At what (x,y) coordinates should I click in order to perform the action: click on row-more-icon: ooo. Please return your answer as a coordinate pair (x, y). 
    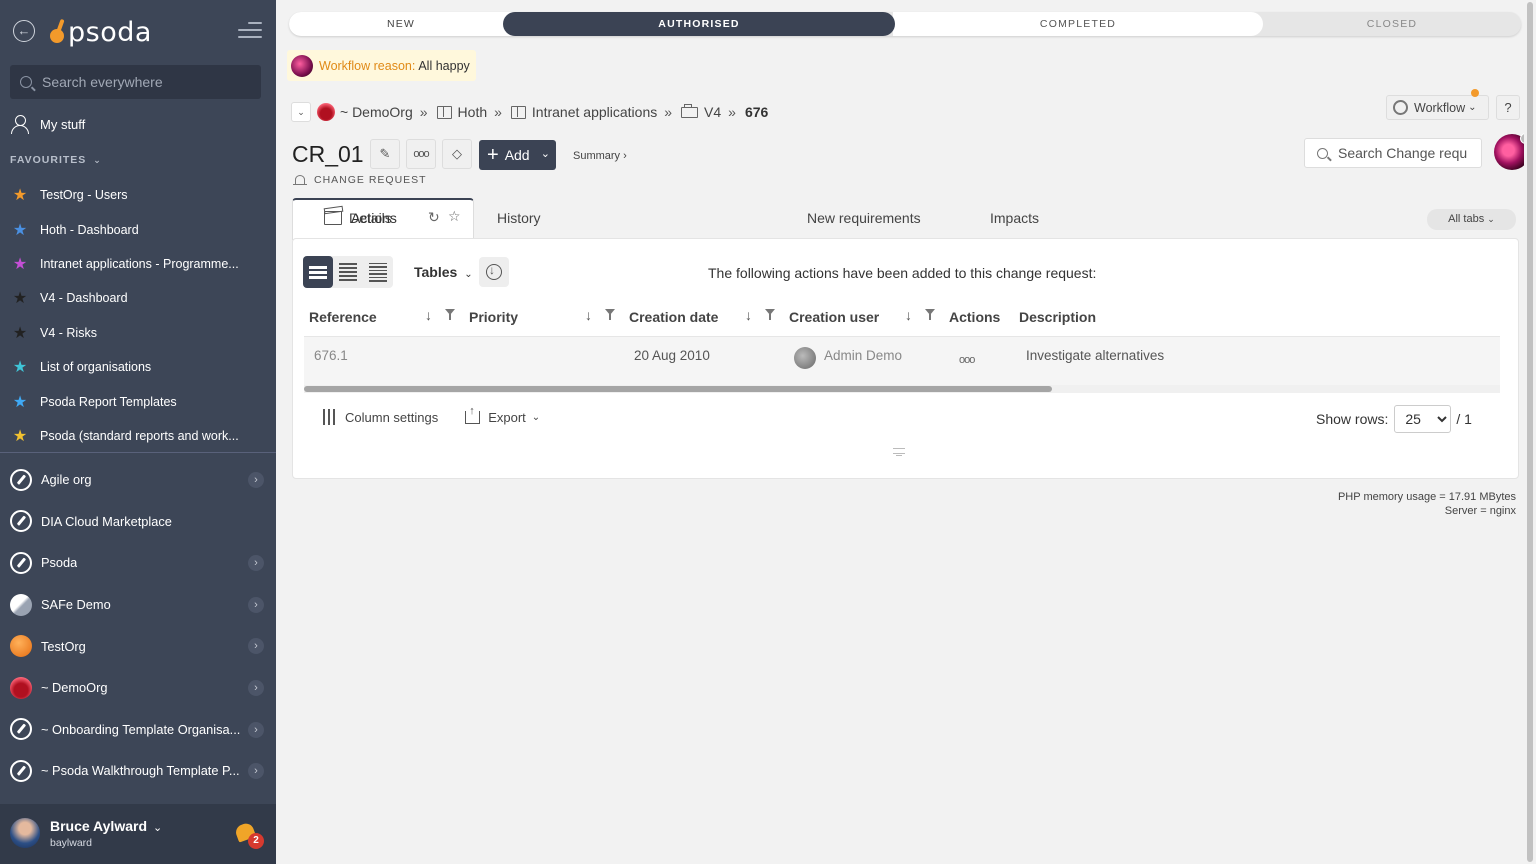
    Looking at the image, I should click on (967, 360).